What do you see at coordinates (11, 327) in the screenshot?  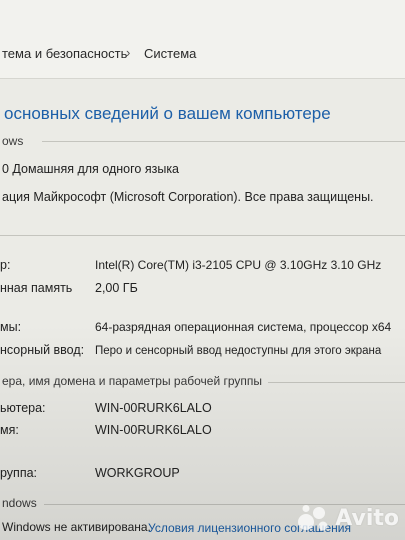 I see `system-type-label: мы:` at bounding box center [11, 327].